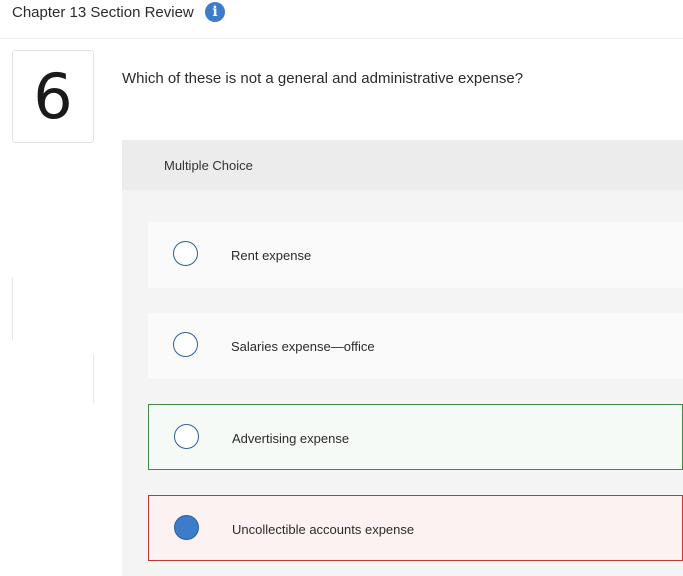  What do you see at coordinates (103, 12) in the screenshot?
I see `page-title: Chapter 13 Section Review` at bounding box center [103, 12].